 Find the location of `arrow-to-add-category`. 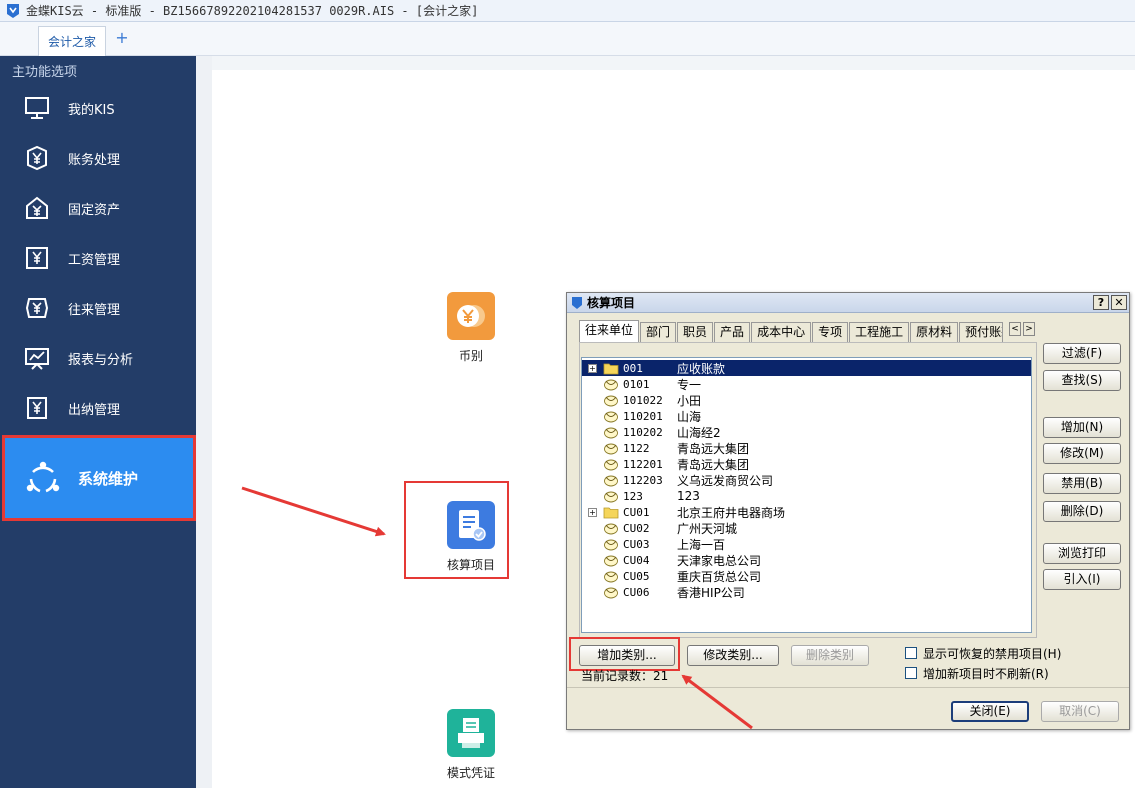

arrow-to-add-category is located at coordinates (717, 702).